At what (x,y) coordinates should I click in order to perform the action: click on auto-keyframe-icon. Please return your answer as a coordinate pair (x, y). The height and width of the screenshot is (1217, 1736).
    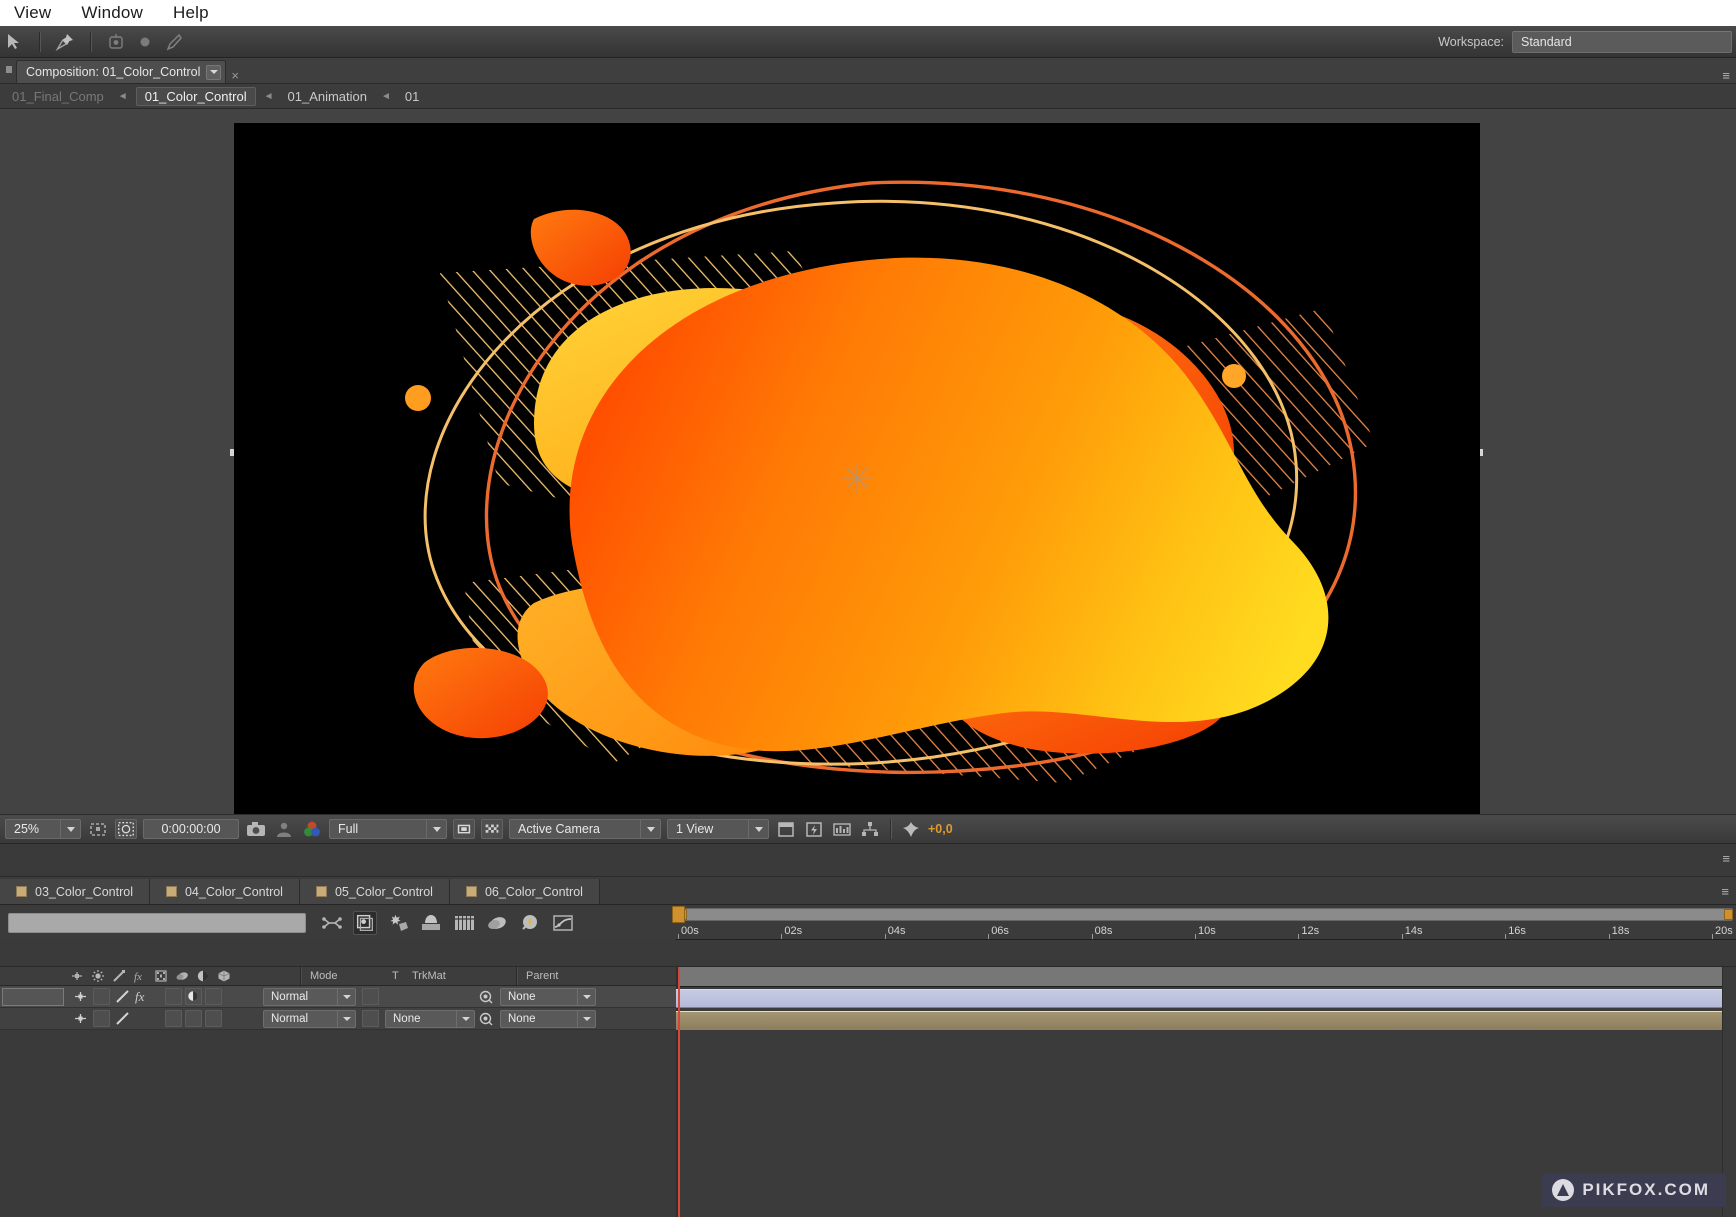
    Looking at the image, I should click on (530, 923).